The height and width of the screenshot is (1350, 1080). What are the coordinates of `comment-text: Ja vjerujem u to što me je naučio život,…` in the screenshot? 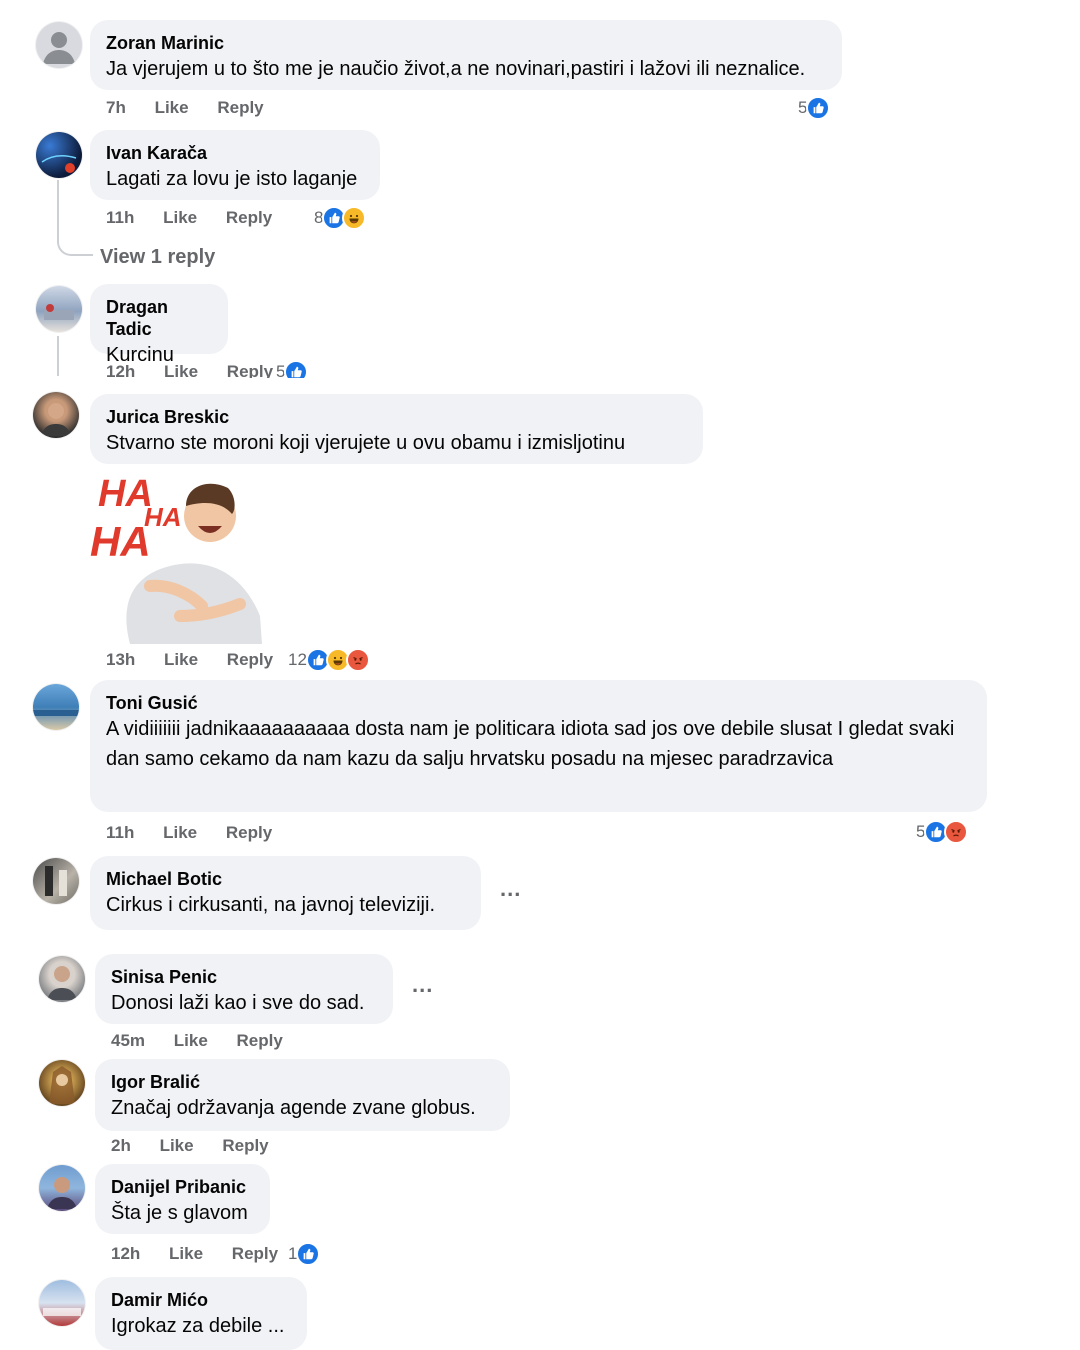 It's located at (456, 69).